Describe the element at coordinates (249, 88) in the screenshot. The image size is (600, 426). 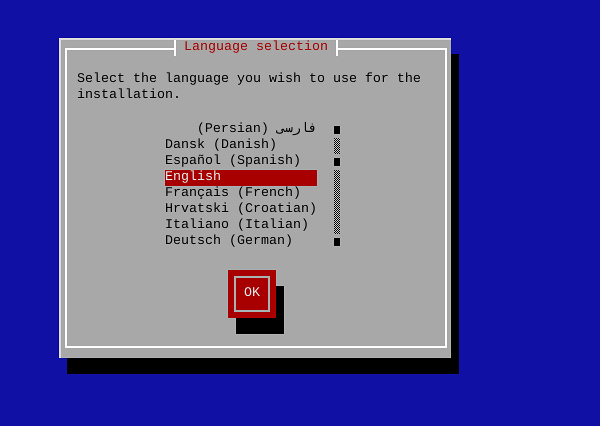
I see `prompt-text: Select the language you wish to use for the installation.` at that location.